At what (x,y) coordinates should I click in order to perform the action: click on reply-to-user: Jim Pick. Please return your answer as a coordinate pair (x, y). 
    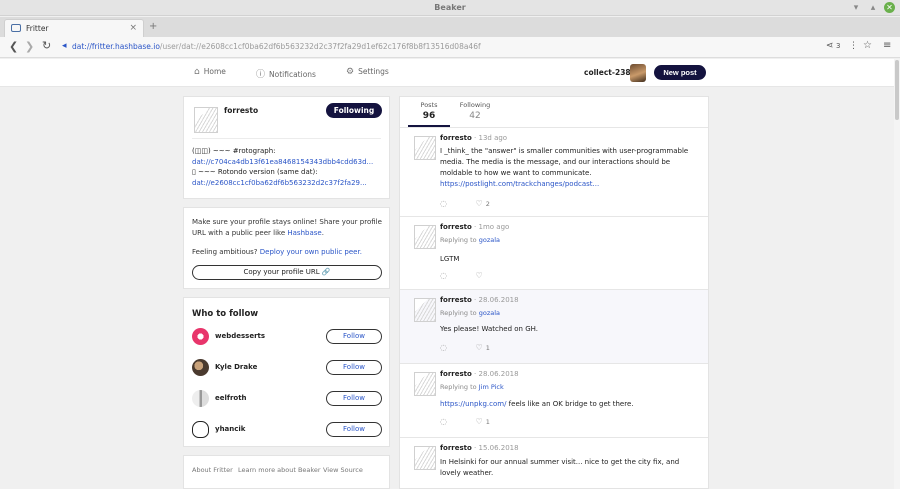
    Looking at the image, I should click on (491, 387).